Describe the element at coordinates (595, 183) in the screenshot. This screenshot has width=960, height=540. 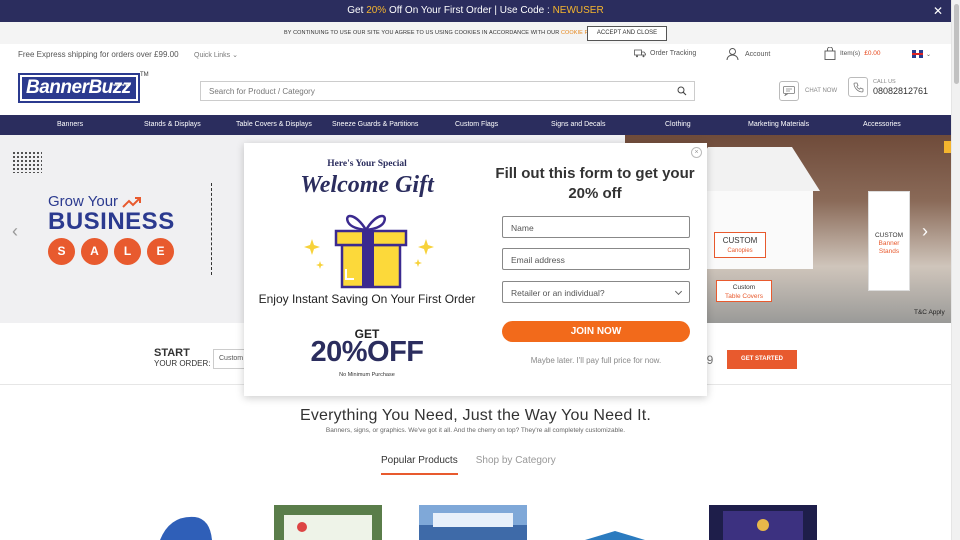
I see `form-title: Fill out this form to get your 20% off` at that location.